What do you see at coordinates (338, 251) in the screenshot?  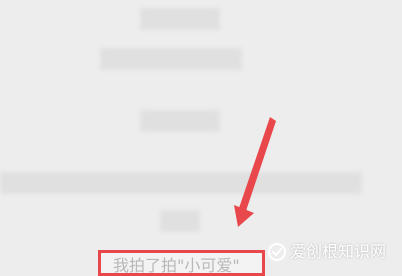 I see `watermark-text: 爱创根知识网` at bounding box center [338, 251].